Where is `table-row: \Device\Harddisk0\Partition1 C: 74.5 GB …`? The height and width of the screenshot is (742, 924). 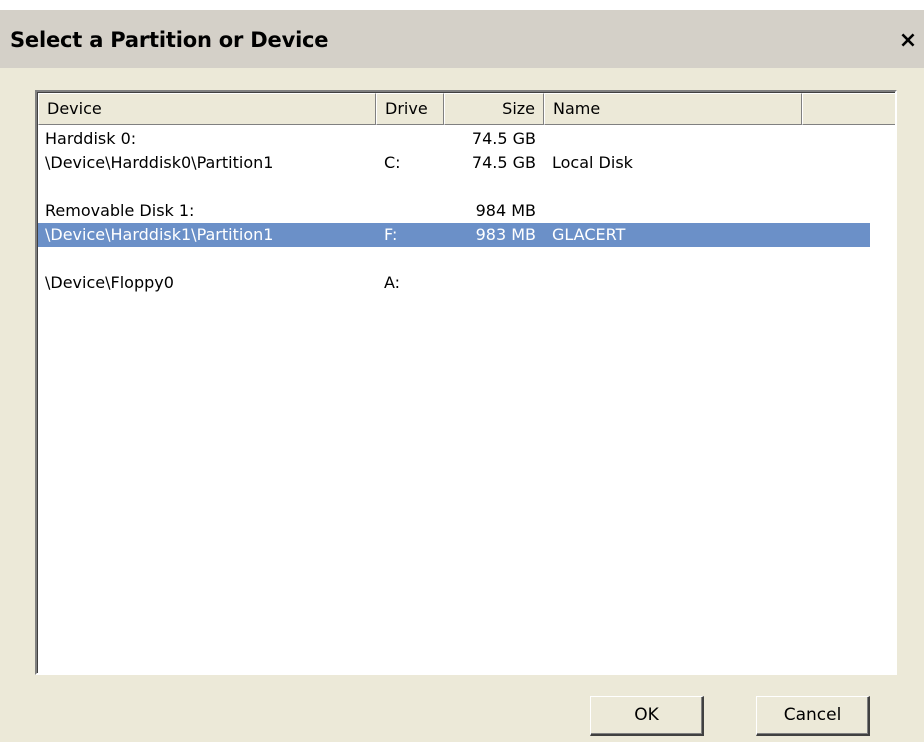
table-row: \Device\Harddisk0\Partition1 C: 74.5 GB … is located at coordinates (466, 163).